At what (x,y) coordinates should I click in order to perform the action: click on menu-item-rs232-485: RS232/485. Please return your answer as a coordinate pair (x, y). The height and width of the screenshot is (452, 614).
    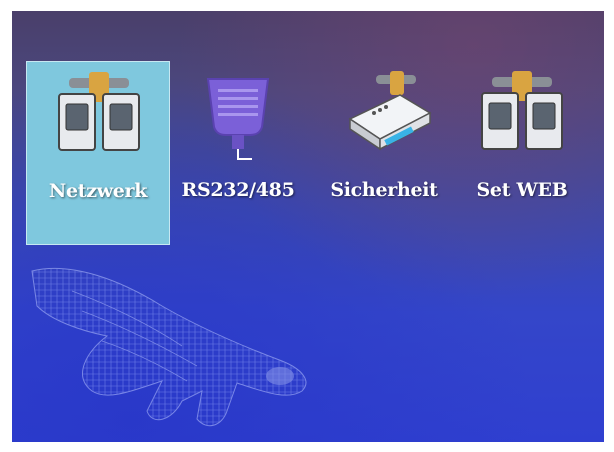
    Looking at the image, I should click on (238, 153).